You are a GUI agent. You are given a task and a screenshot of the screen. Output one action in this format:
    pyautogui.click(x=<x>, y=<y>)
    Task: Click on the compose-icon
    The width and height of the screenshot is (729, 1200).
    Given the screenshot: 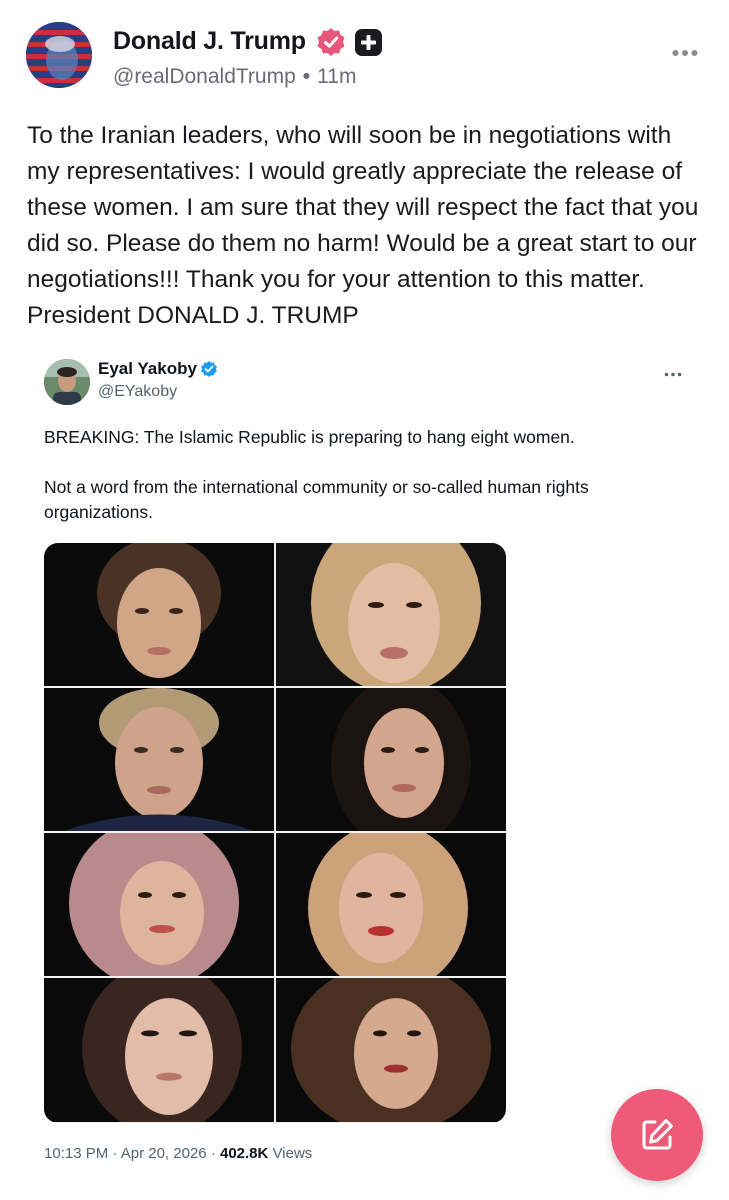 What is the action you would take?
    pyautogui.click(x=657, y=1134)
    